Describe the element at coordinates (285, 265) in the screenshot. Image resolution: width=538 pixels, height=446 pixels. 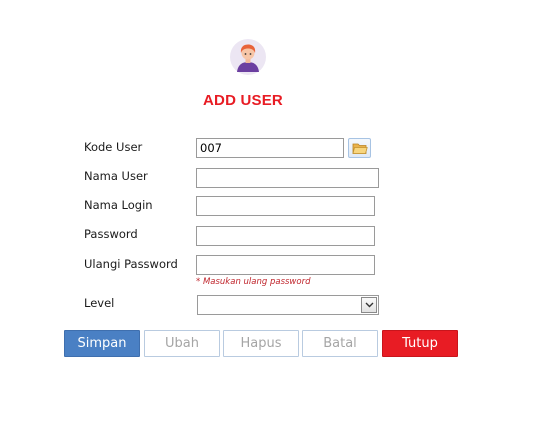
I see `ulangi-password-field` at that location.